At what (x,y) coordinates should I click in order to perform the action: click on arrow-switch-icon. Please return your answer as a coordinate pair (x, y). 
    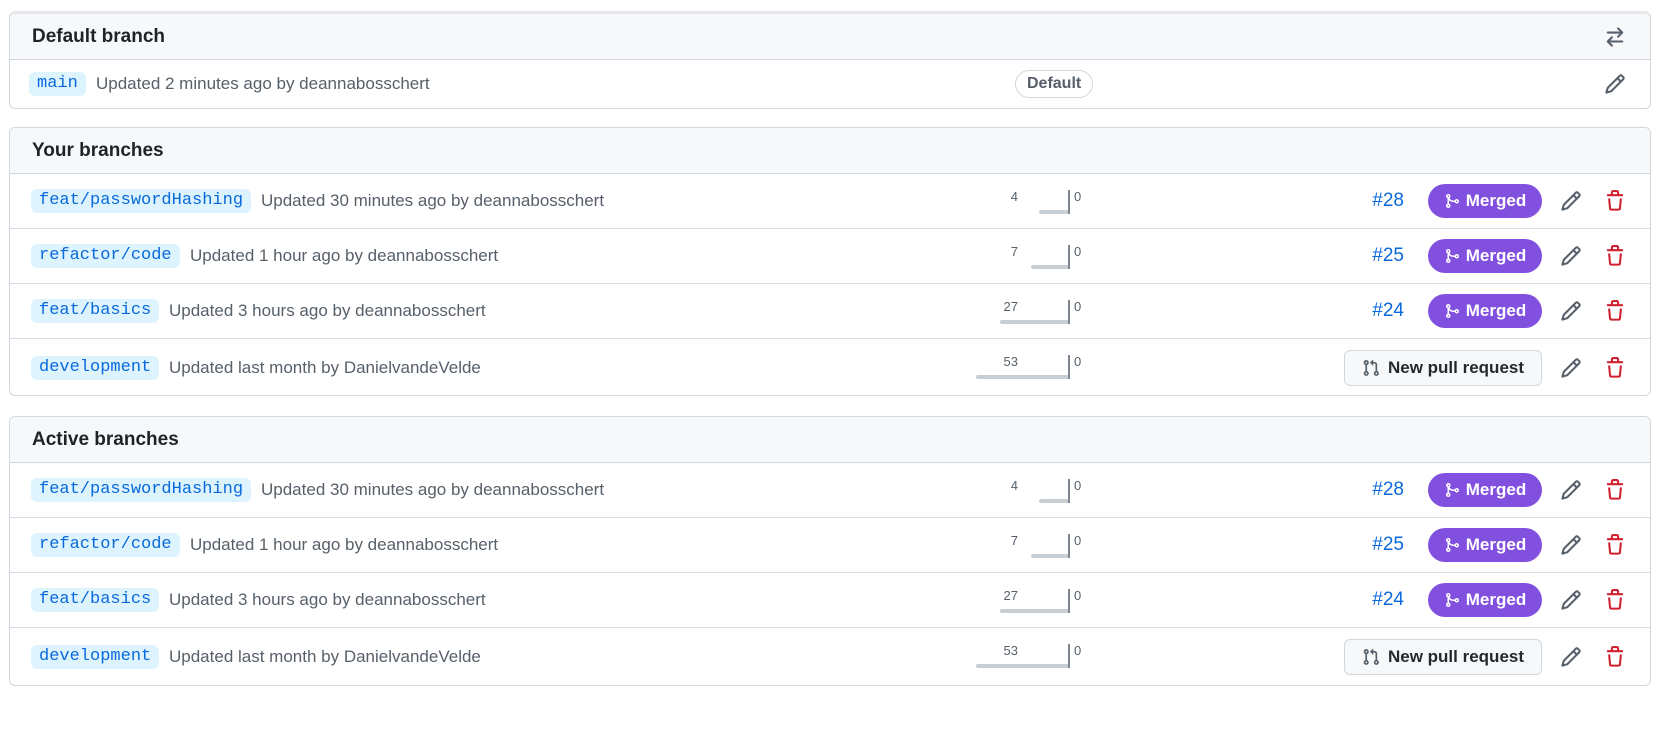
    Looking at the image, I should click on (1615, 37).